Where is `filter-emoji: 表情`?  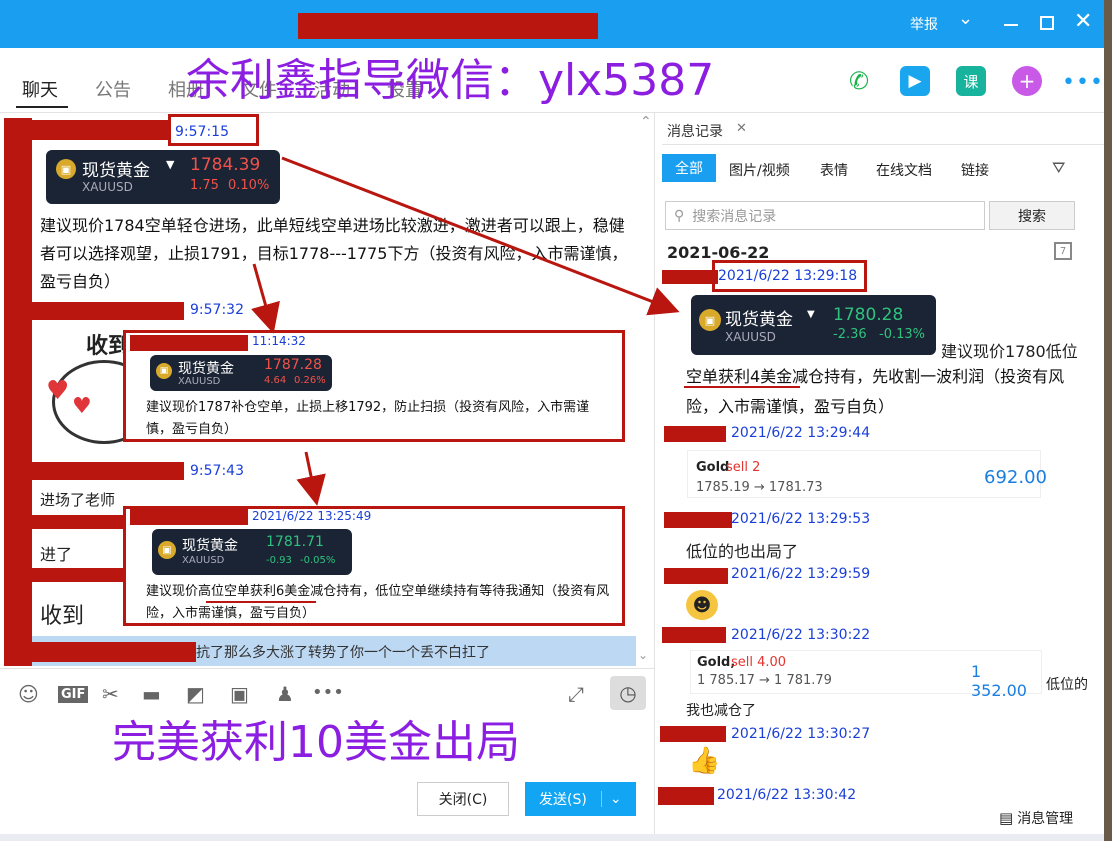
filter-emoji: 表情 is located at coordinates (834, 170).